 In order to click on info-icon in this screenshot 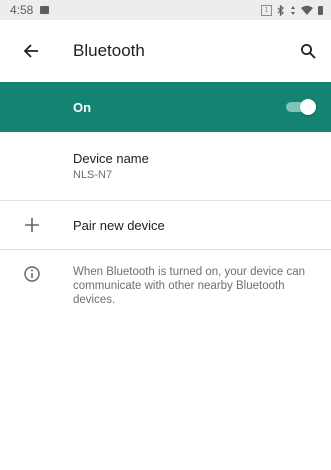, I will do `click(32, 274)`.